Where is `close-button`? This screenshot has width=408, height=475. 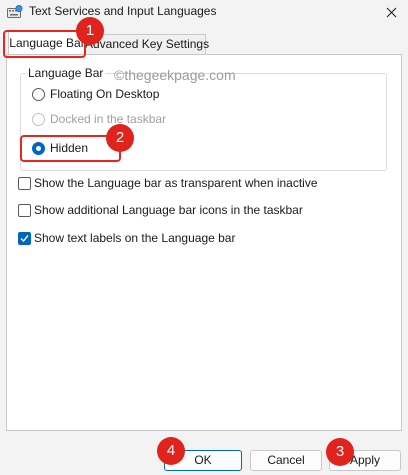
close-button is located at coordinates (392, 13).